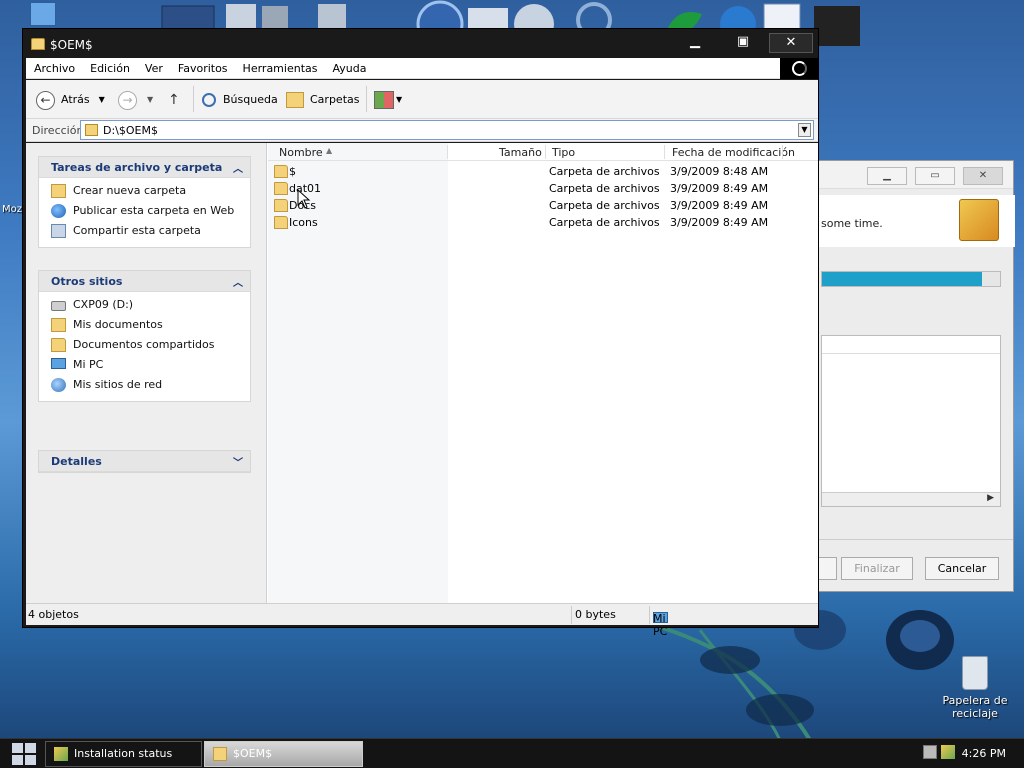  Describe the element at coordinates (130, 130) in the screenshot. I see `address-value: D:\$OEM$` at that location.